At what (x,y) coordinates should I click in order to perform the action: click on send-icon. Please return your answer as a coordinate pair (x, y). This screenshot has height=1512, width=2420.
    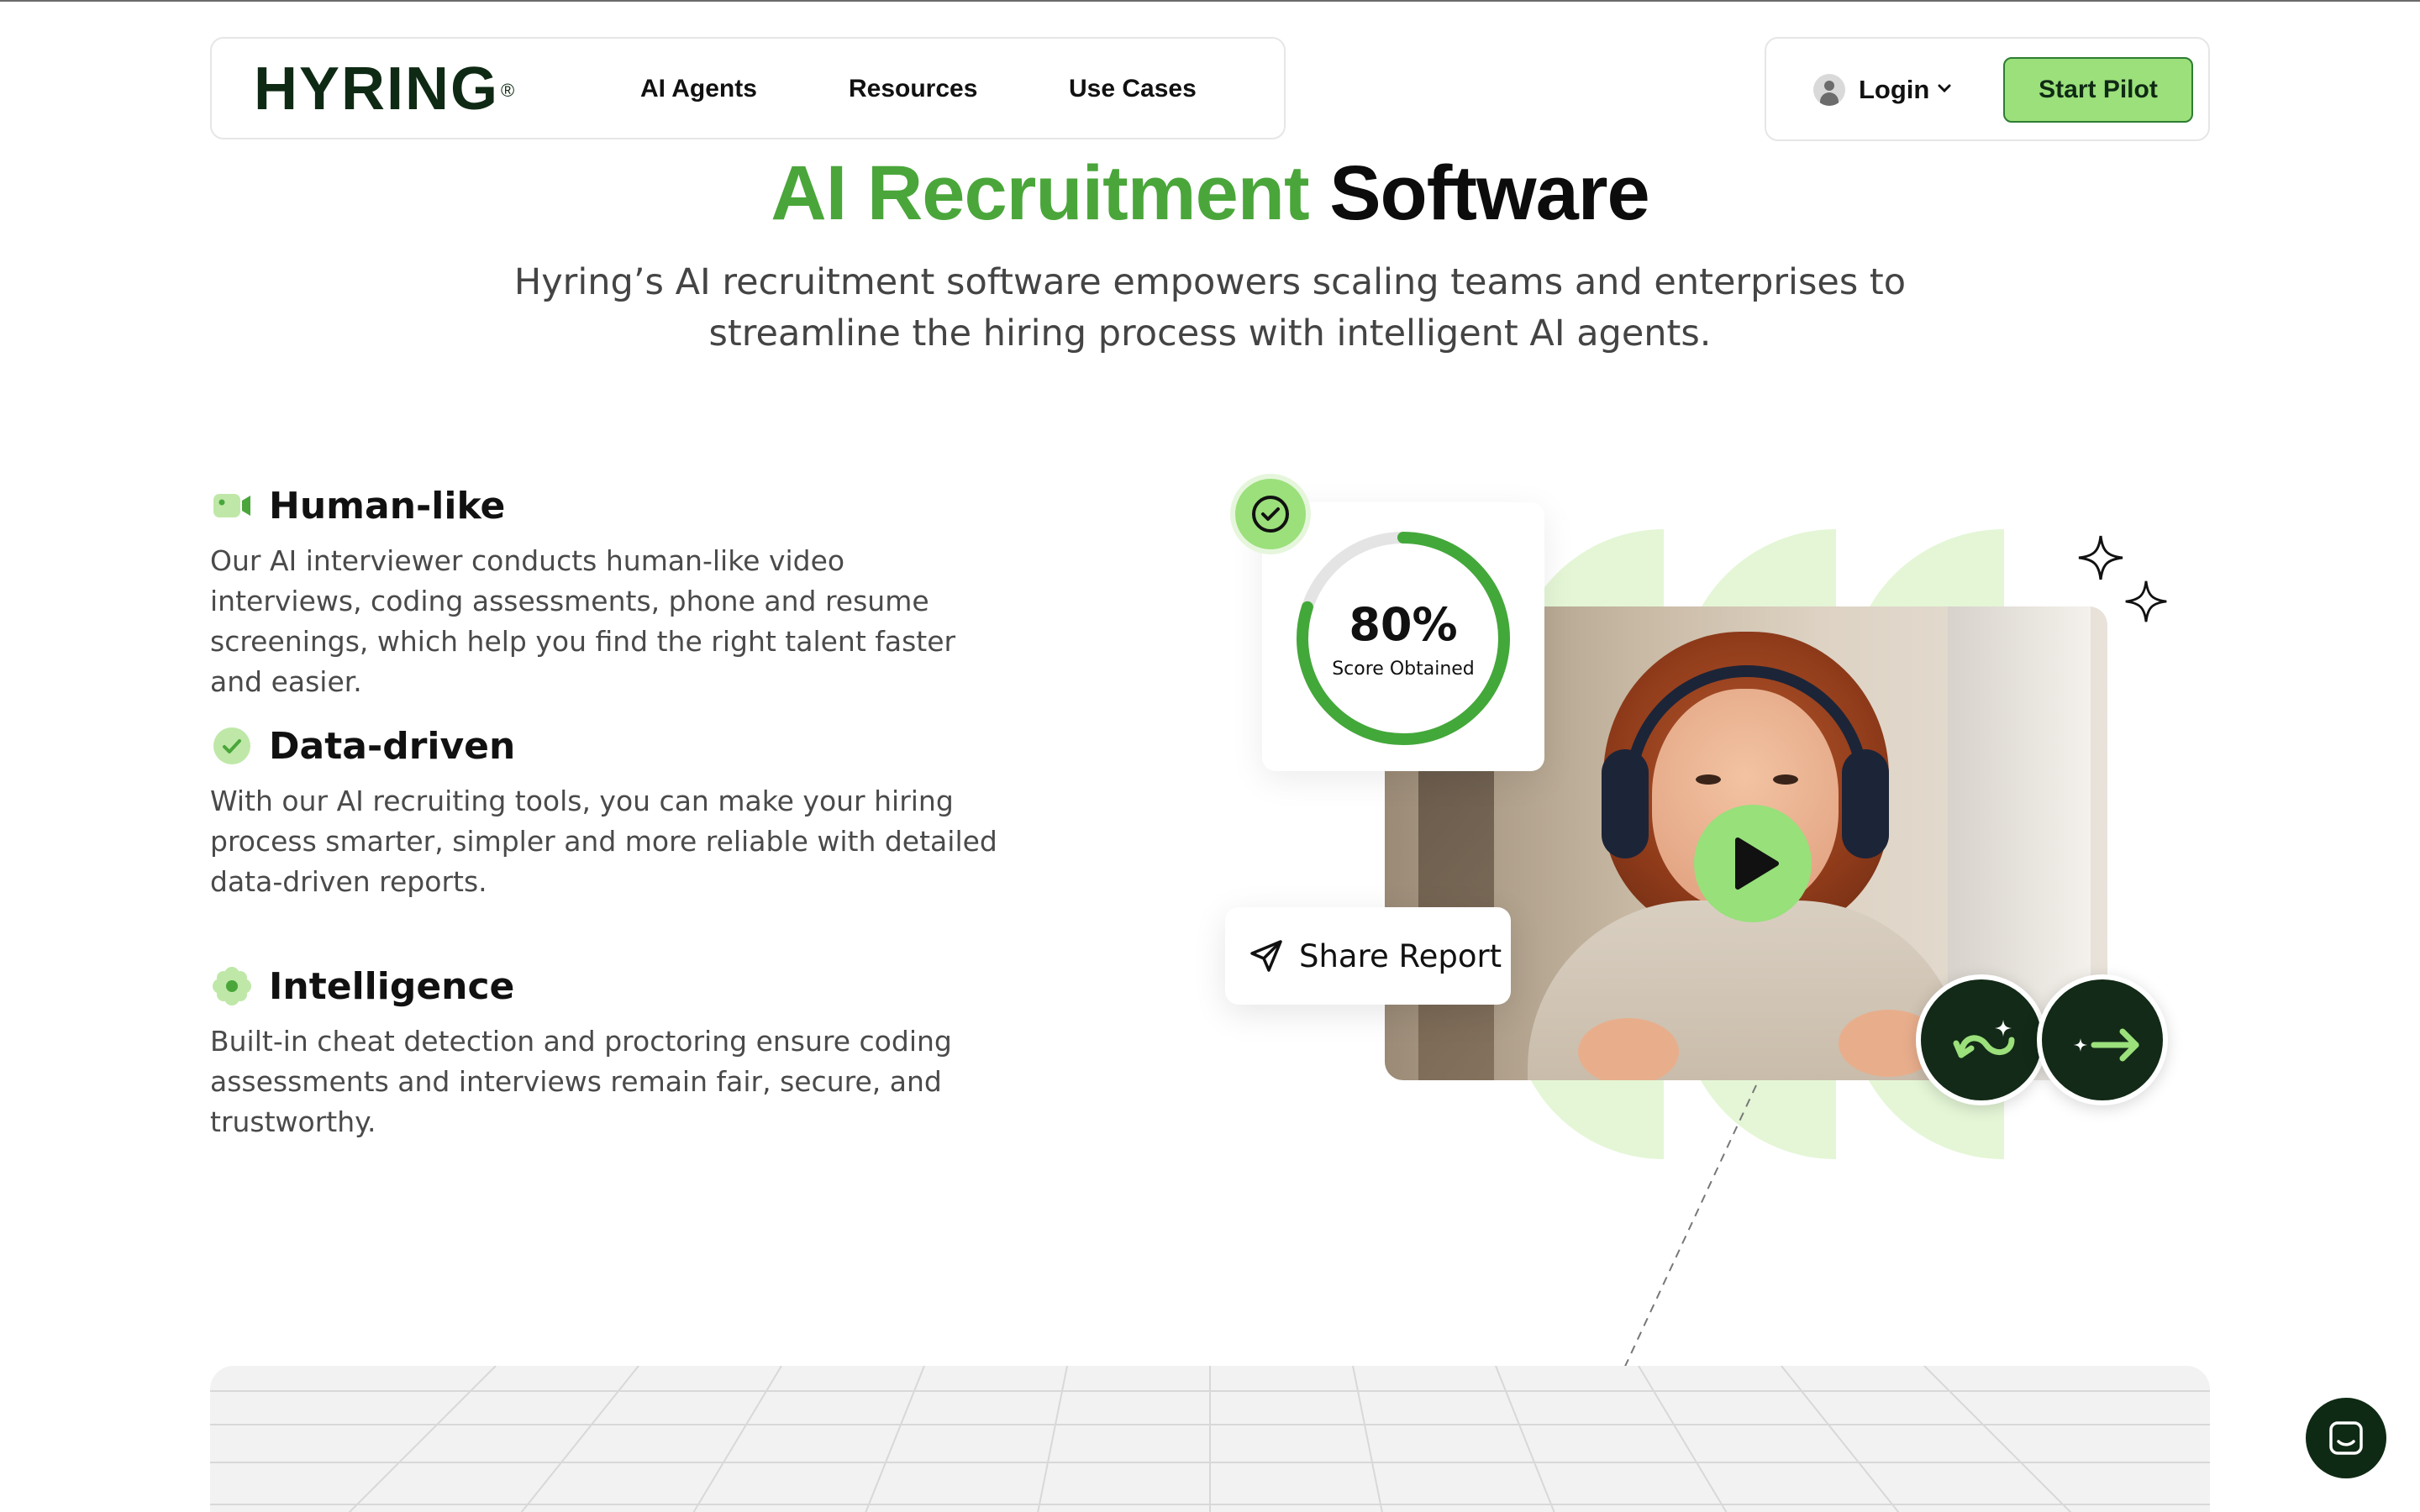
    Looking at the image, I should click on (1266, 956).